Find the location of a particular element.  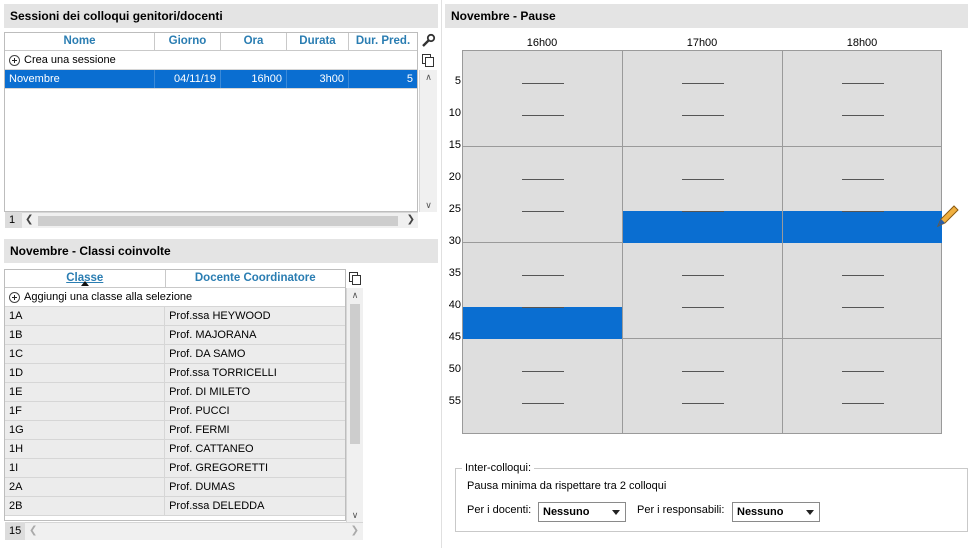

table-row: 1H Prof. CATTANEO is located at coordinates (175, 449).